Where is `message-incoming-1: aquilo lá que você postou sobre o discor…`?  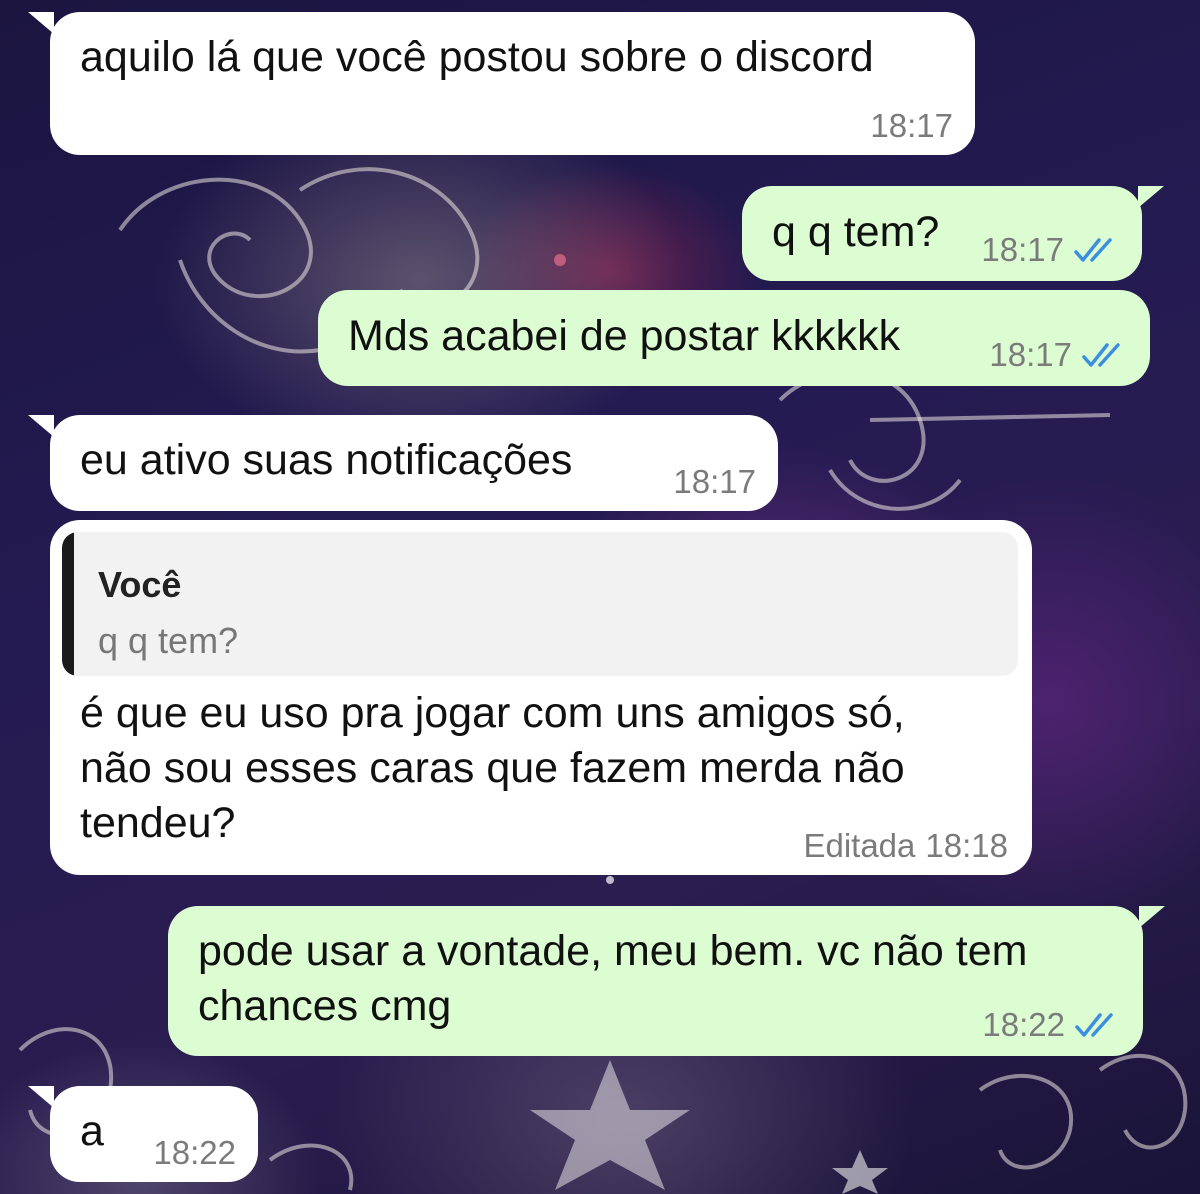
message-incoming-1: aquilo lá que você postou sobre o discor… is located at coordinates (501, 83).